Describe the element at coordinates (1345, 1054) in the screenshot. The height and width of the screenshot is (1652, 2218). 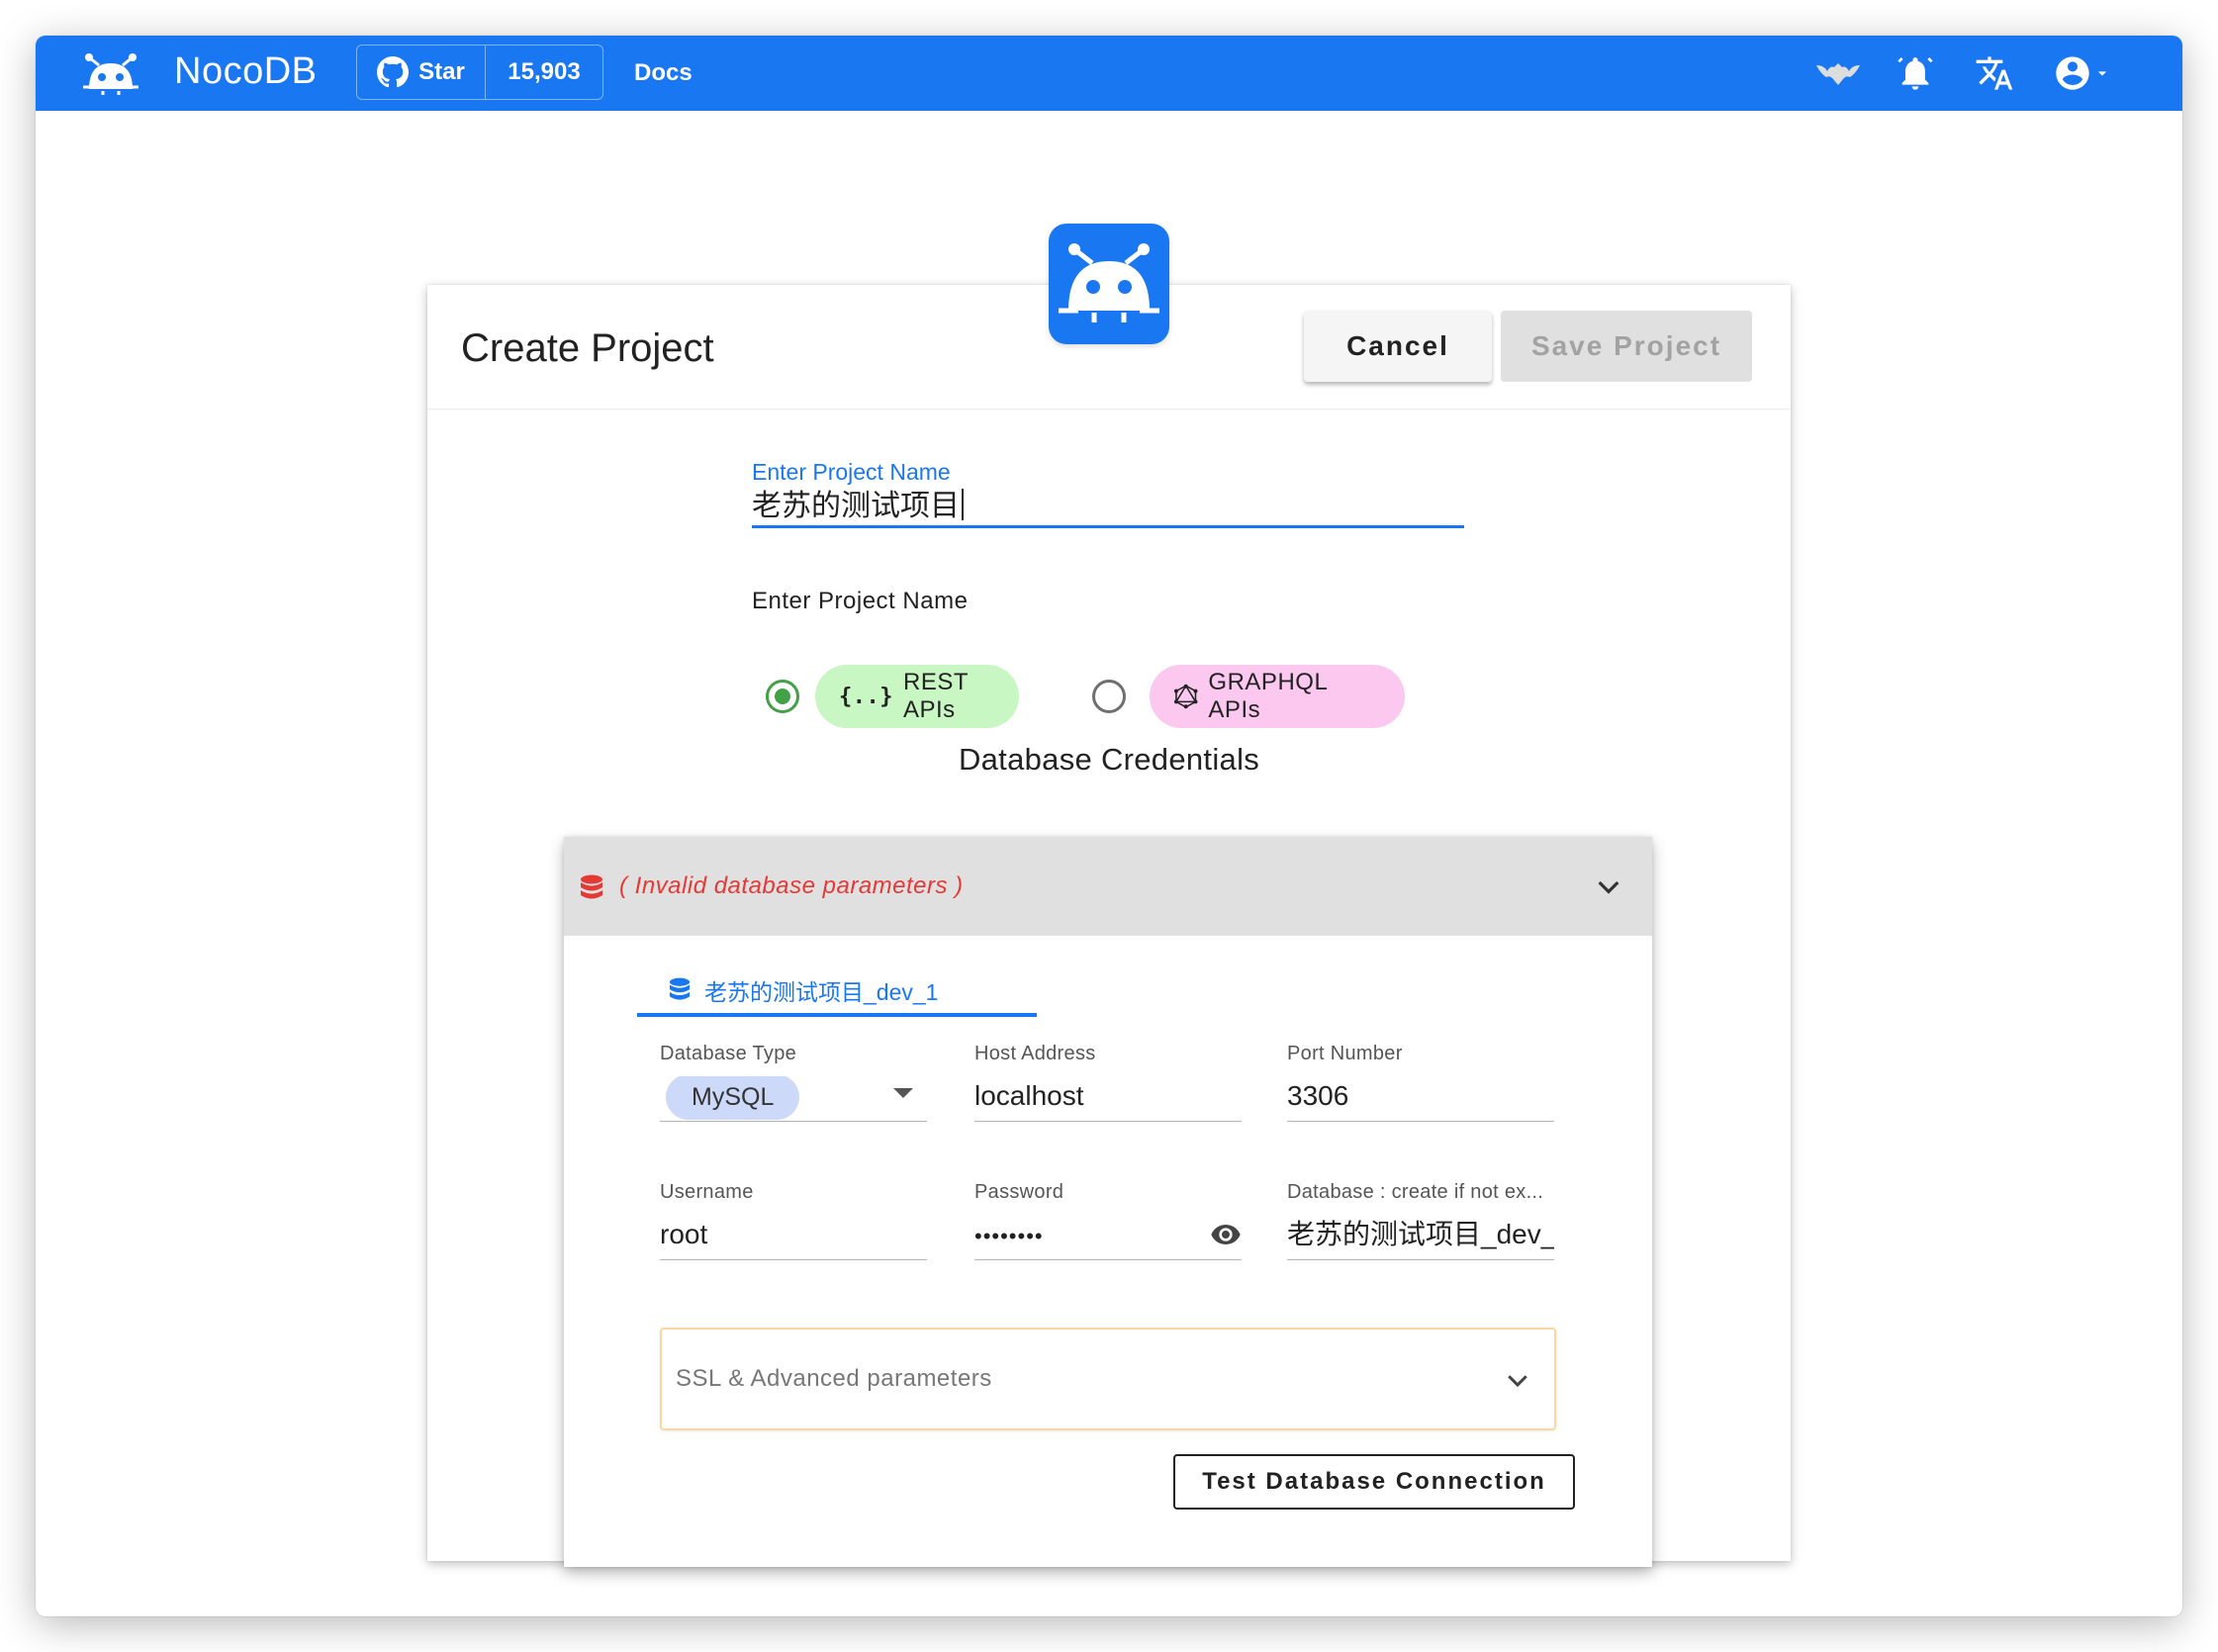
I see `port-number-label: Port Number` at that location.